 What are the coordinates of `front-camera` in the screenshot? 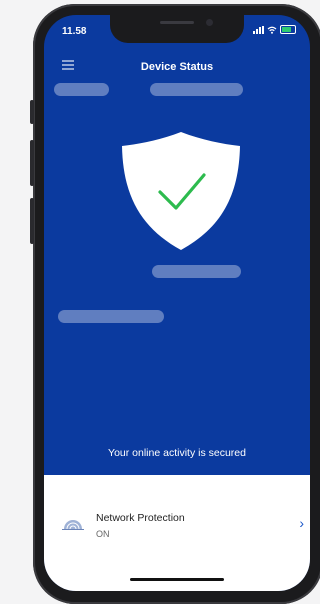 It's located at (209, 22).